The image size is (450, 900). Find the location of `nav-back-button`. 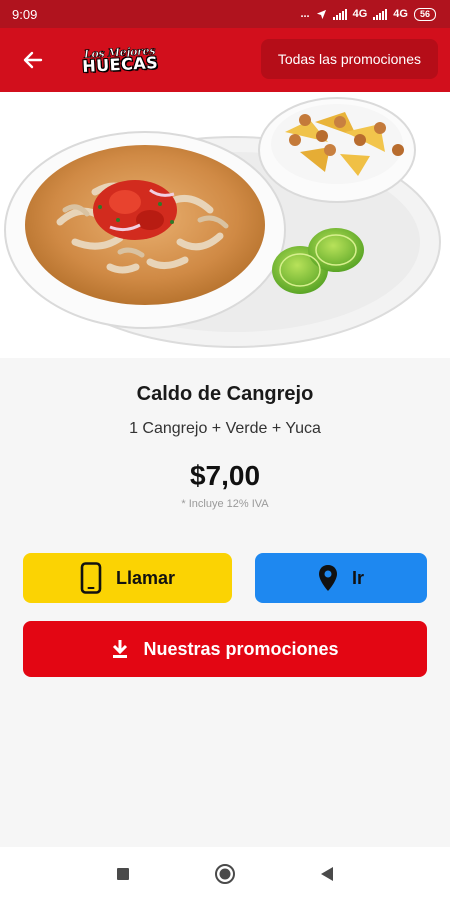

nav-back-button is located at coordinates (327, 874).